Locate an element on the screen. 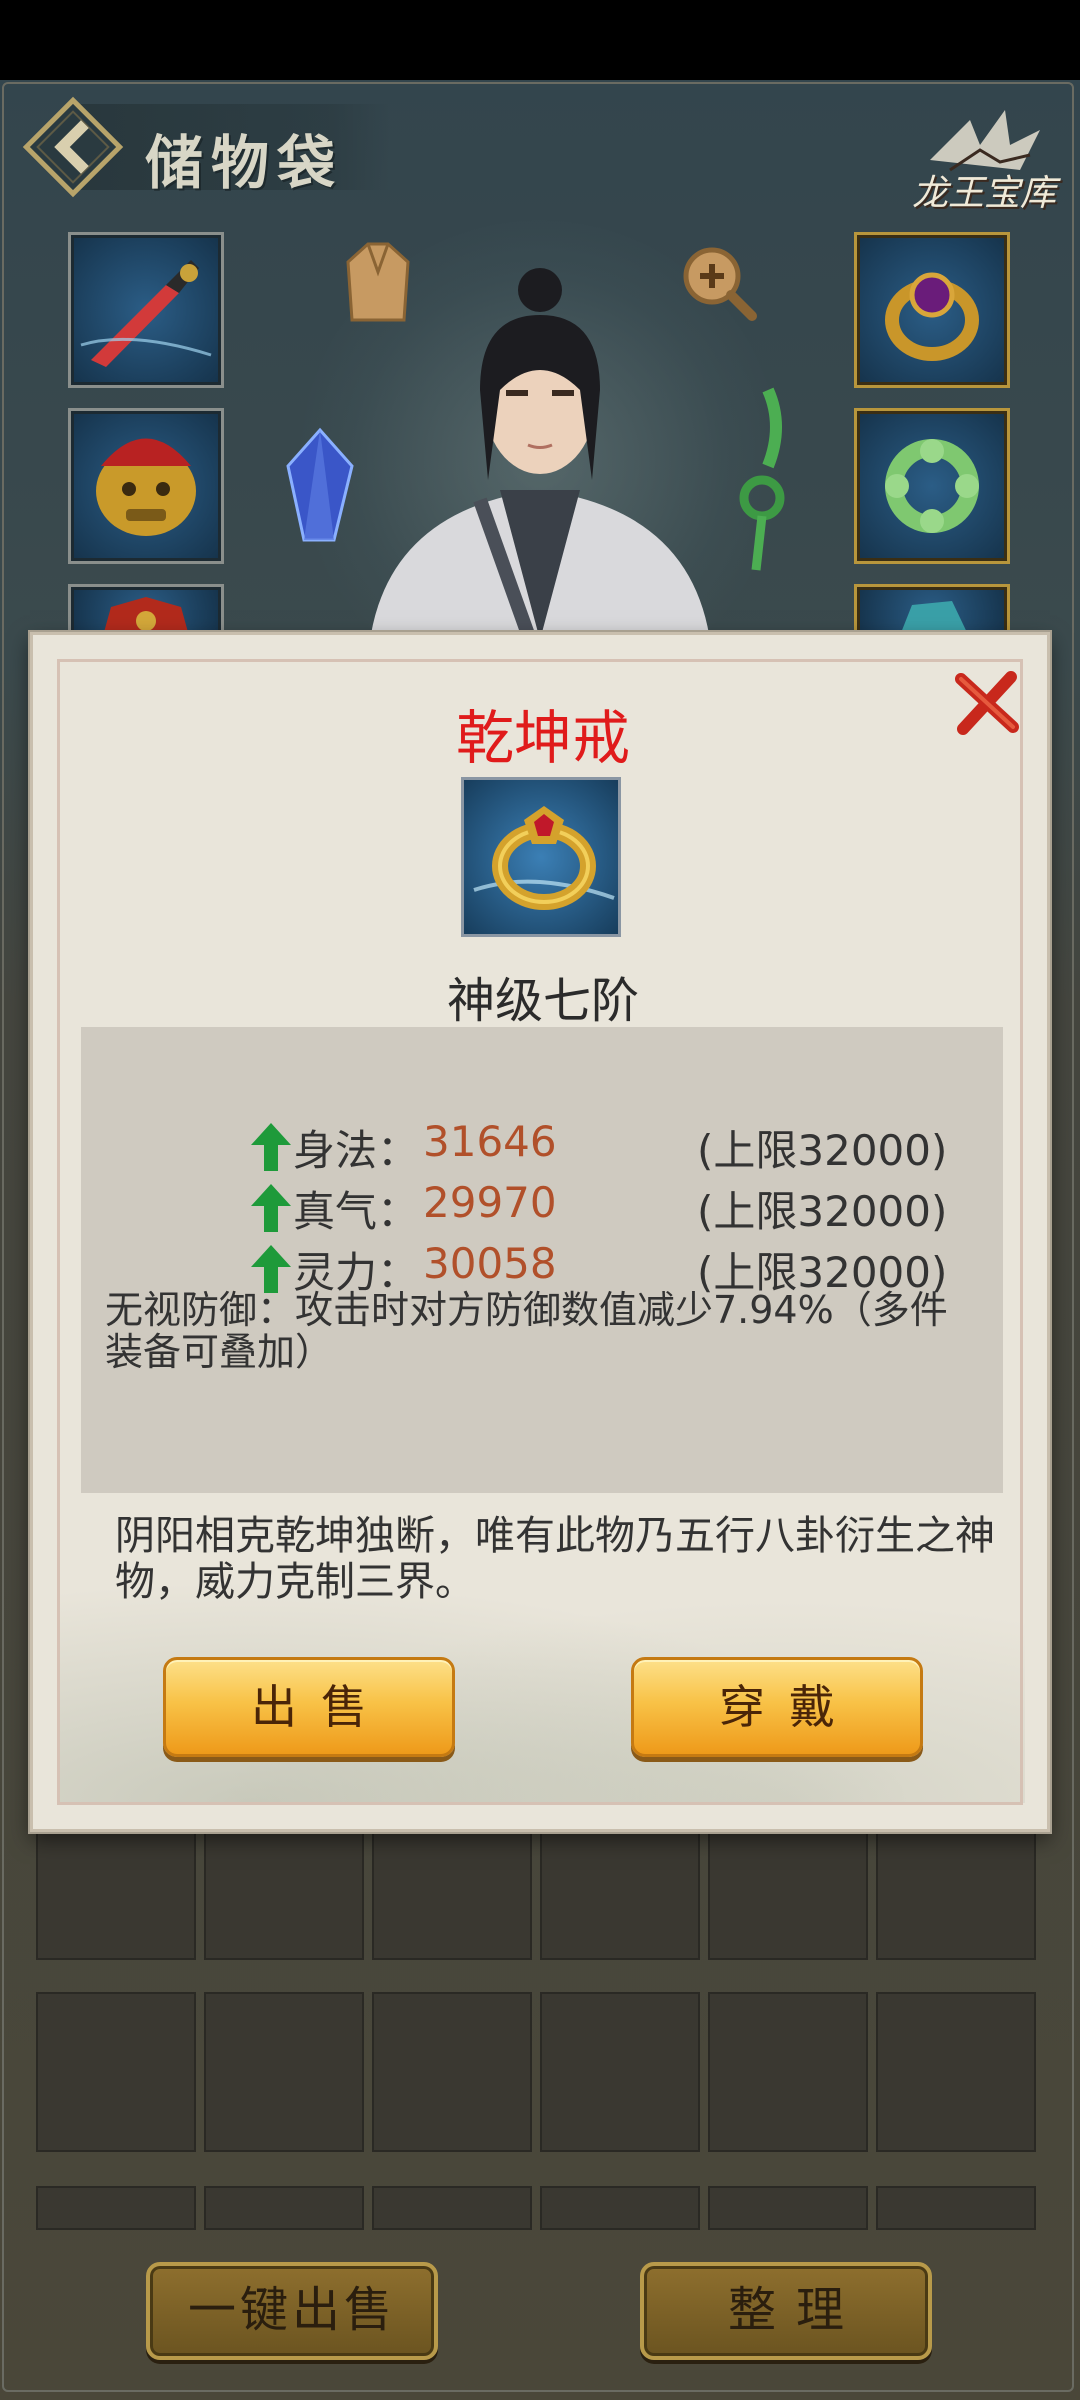 This screenshot has width=1080, height=2400. stat-row-agility: 身法： 31646 (上限32000) is located at coordinates (542, 1146).